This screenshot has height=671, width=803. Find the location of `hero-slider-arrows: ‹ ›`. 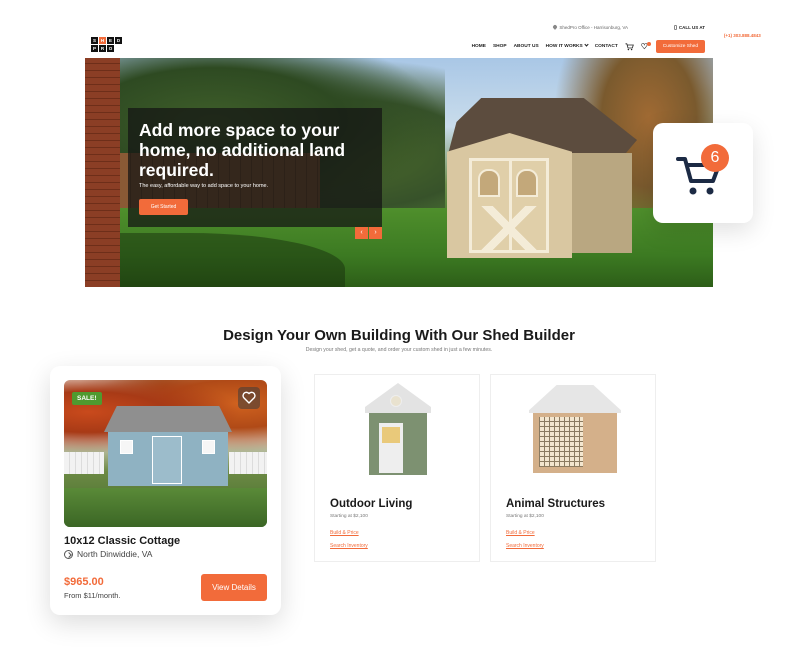

hero-slider-arrows: ‹ › is located at coordinates (368, 233).